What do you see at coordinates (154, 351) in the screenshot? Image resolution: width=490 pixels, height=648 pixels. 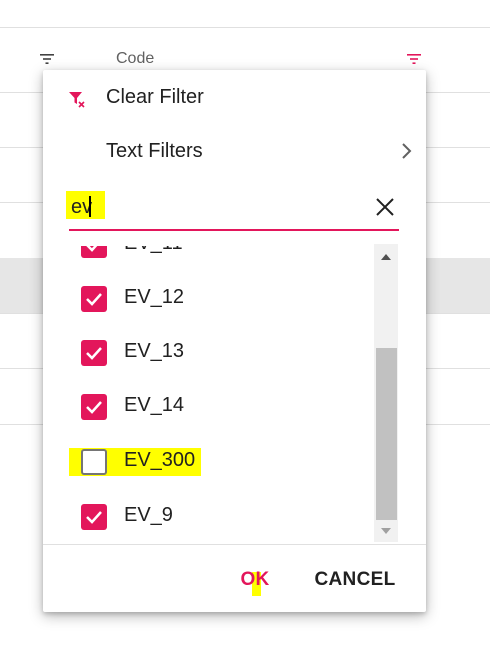 I see `list-item-label: EV_13` at bounding box center [154, 351].